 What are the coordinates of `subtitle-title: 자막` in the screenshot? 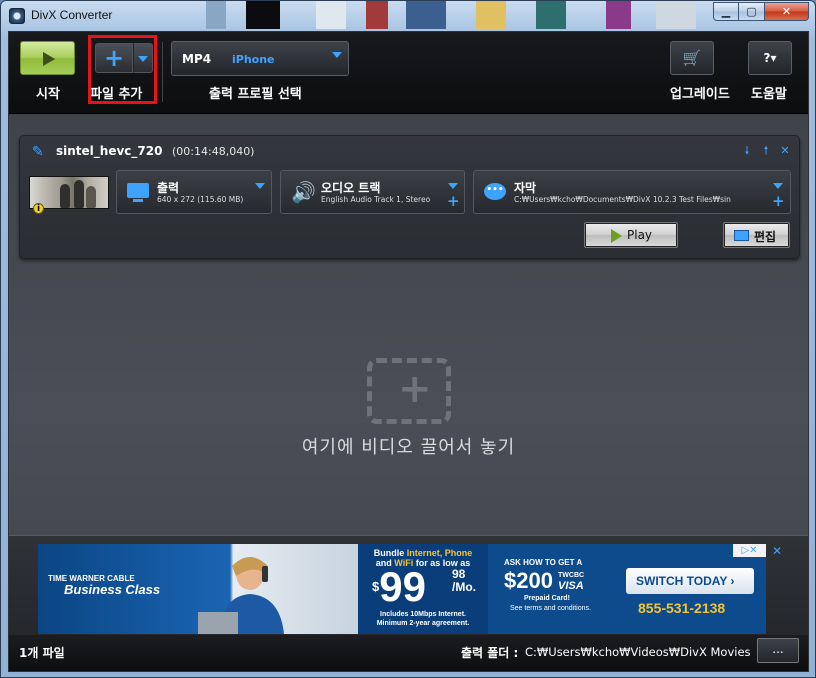 It's located at (525, 188).